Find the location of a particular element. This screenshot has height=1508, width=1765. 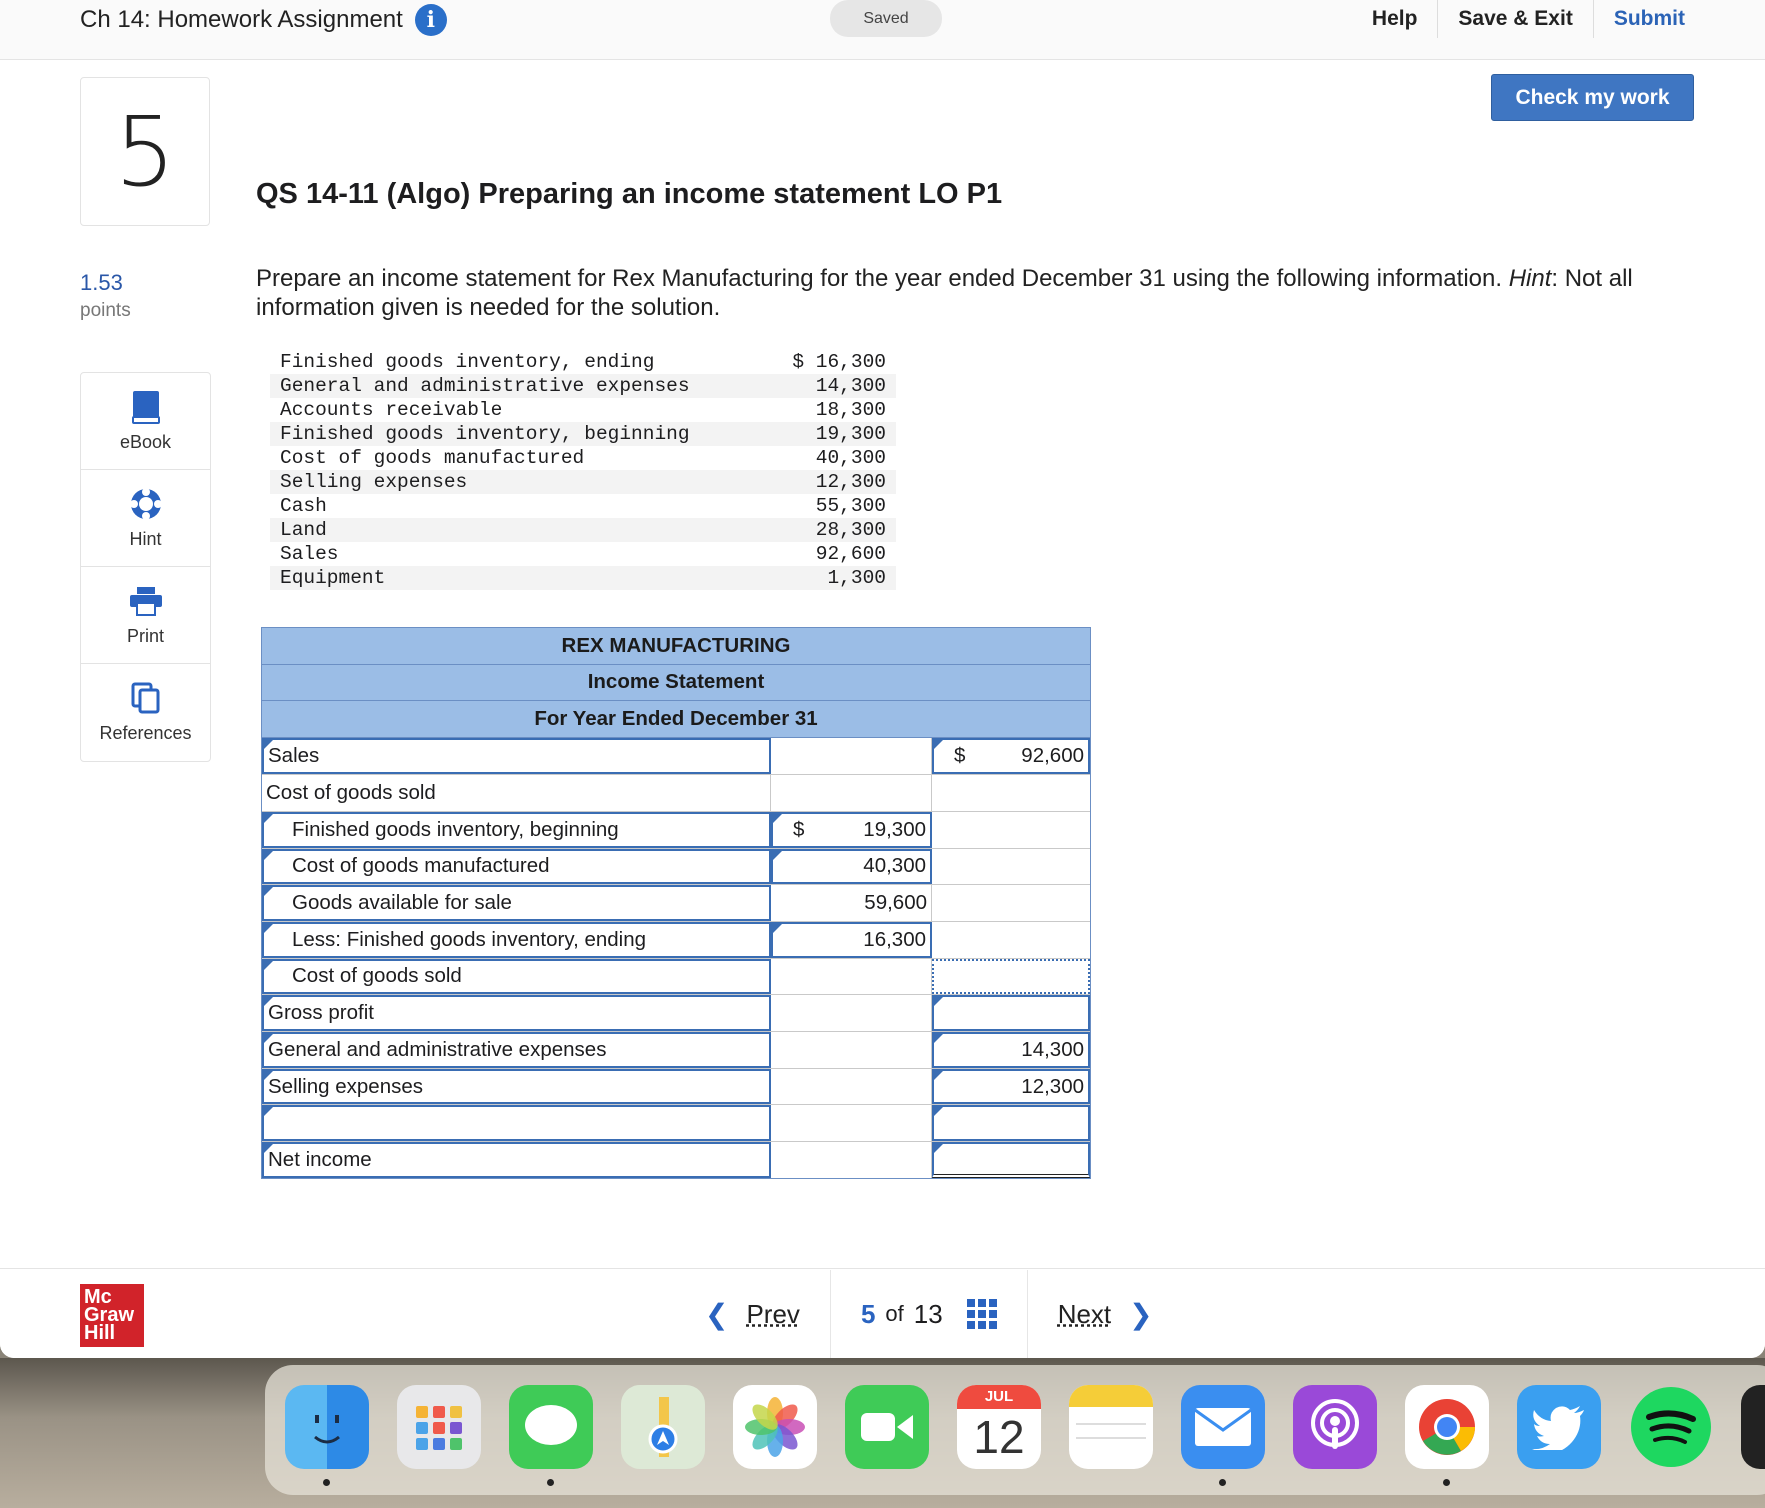

statement-row: Gross profit is located at coordinates (676, 1012).